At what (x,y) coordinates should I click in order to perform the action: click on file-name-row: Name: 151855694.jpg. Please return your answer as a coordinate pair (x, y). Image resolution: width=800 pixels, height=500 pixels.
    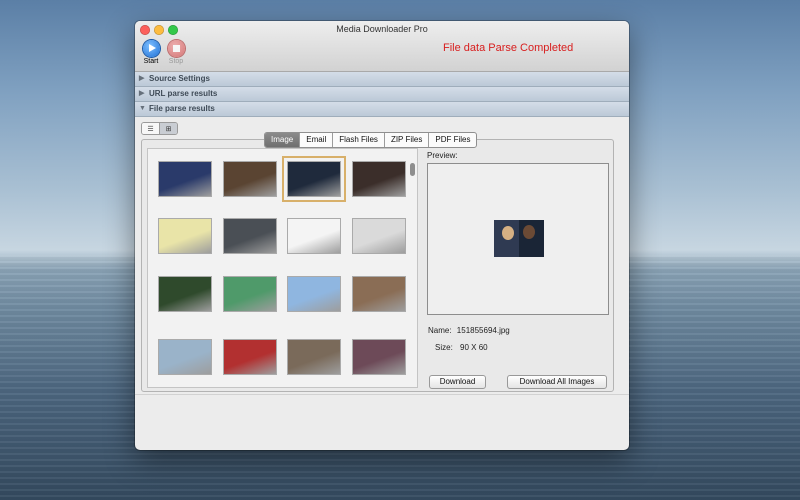
    Looking at the image, I should click on (469, 330).